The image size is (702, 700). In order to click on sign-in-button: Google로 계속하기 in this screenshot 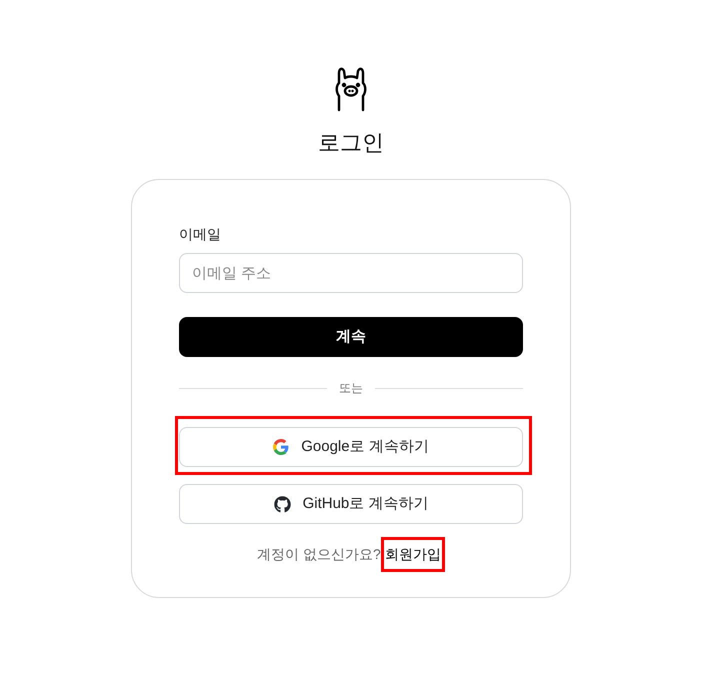, I will do `click(351, 447)`.